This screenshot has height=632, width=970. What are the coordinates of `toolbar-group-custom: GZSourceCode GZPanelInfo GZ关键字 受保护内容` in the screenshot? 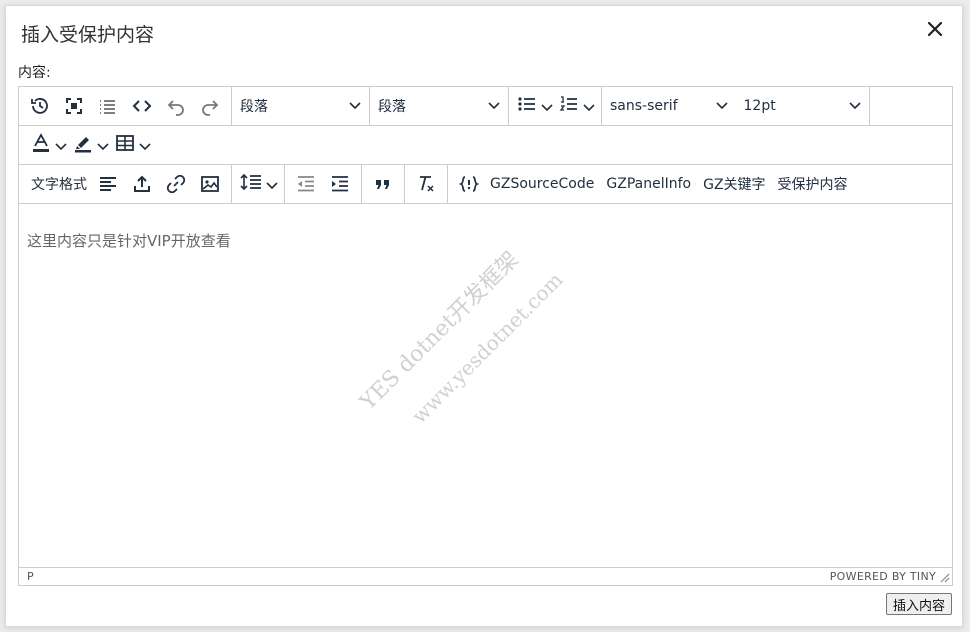 It's located at (652, 184).